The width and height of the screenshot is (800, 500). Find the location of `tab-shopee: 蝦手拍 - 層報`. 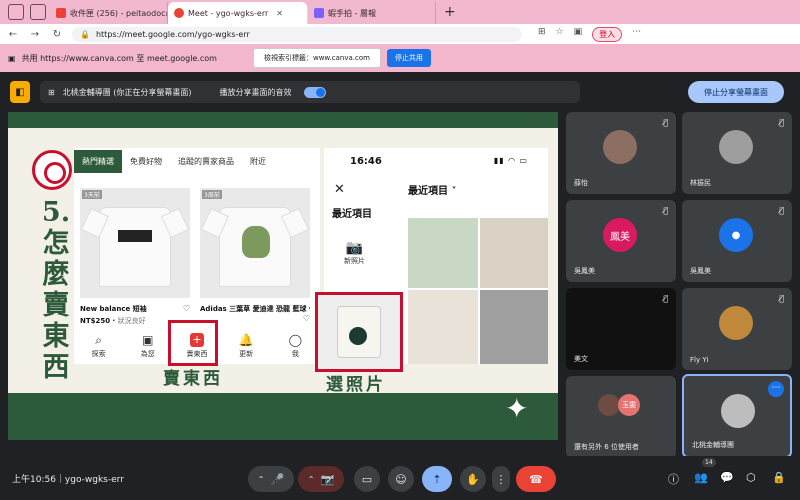

tab-shopee: 蝦手拍 - 層報 is located at coordinates (372, 13).